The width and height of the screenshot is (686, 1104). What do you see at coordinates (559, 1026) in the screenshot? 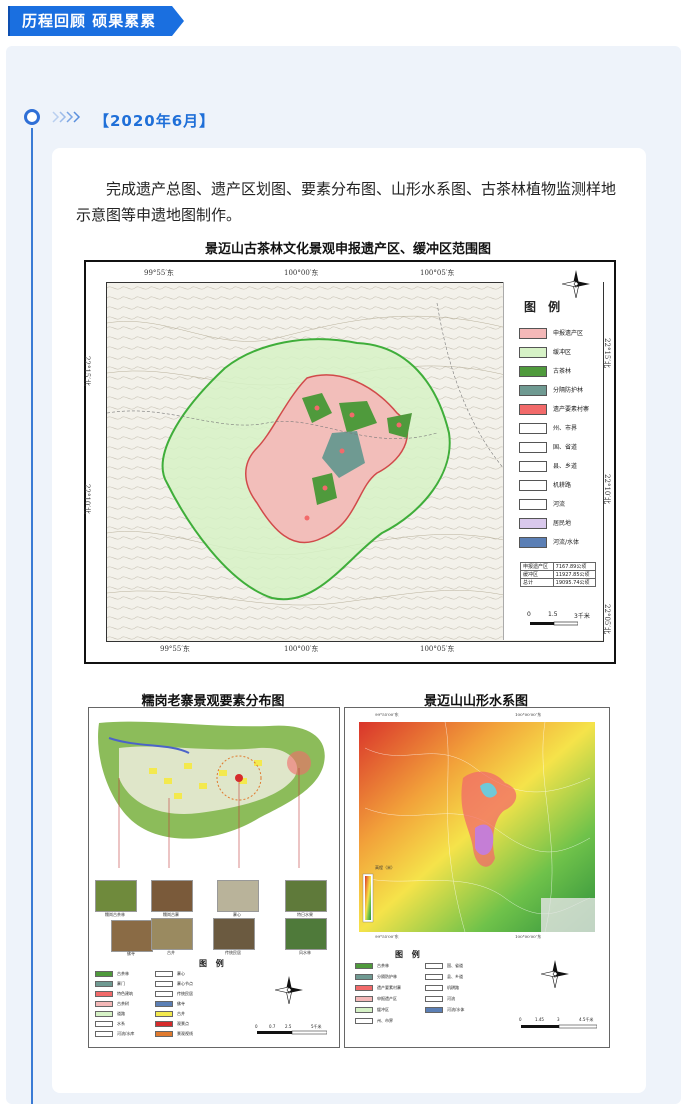
I see `scale-bar` at bounding box center [559, 1026].